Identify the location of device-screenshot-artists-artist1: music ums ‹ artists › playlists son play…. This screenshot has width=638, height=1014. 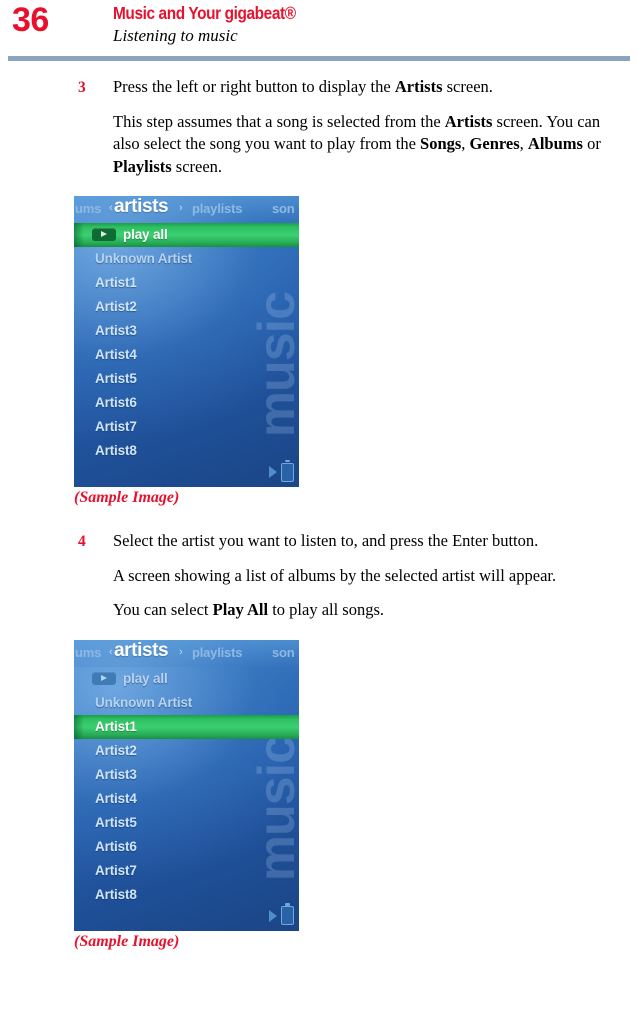
(186, 785).